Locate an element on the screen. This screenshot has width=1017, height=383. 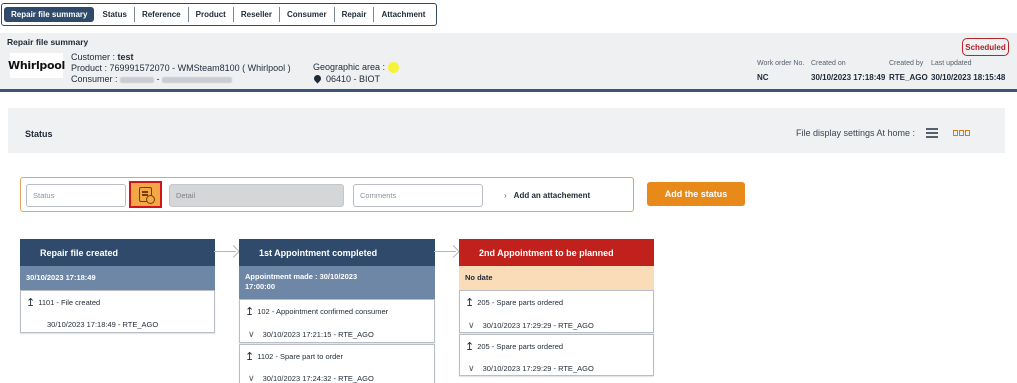
tab-repair: Repair is located at coordinates (355, 14).